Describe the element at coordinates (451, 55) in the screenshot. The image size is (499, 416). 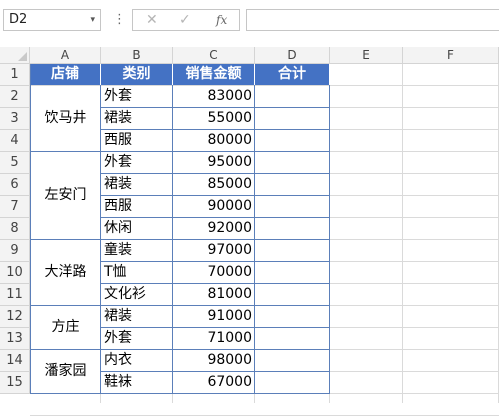
I see `column-header-f: F` at that location.